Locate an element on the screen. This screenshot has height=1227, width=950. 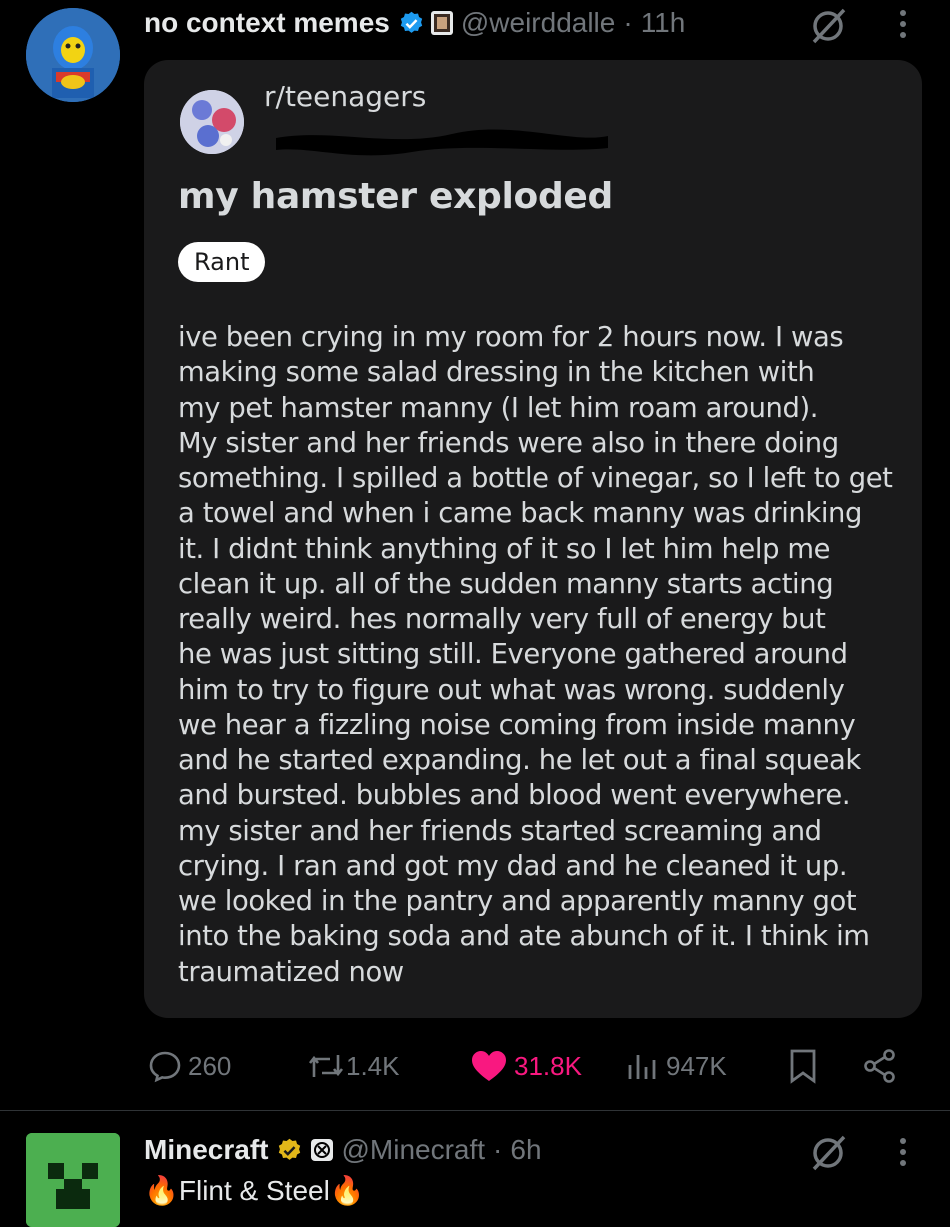
repost-icon is located at coordinates (326, 1066).